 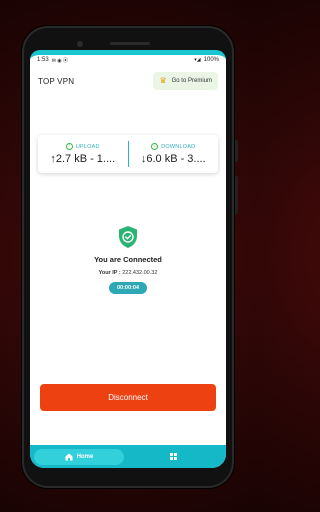 What do you see at coordinates (236, 151) in the screenshot?
I see `phone-side-button` at bounding box center [236, 151].